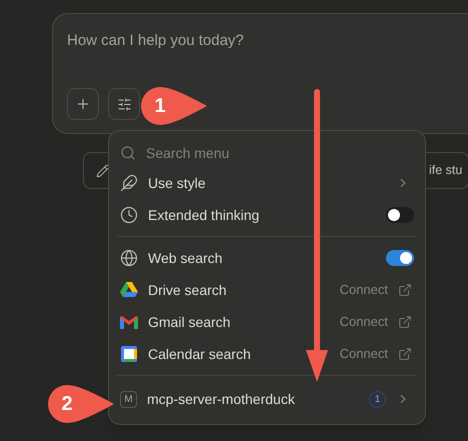 The height and width of the screenshot is (441, 468). I want to click on plus-icon, so click(83, 104).